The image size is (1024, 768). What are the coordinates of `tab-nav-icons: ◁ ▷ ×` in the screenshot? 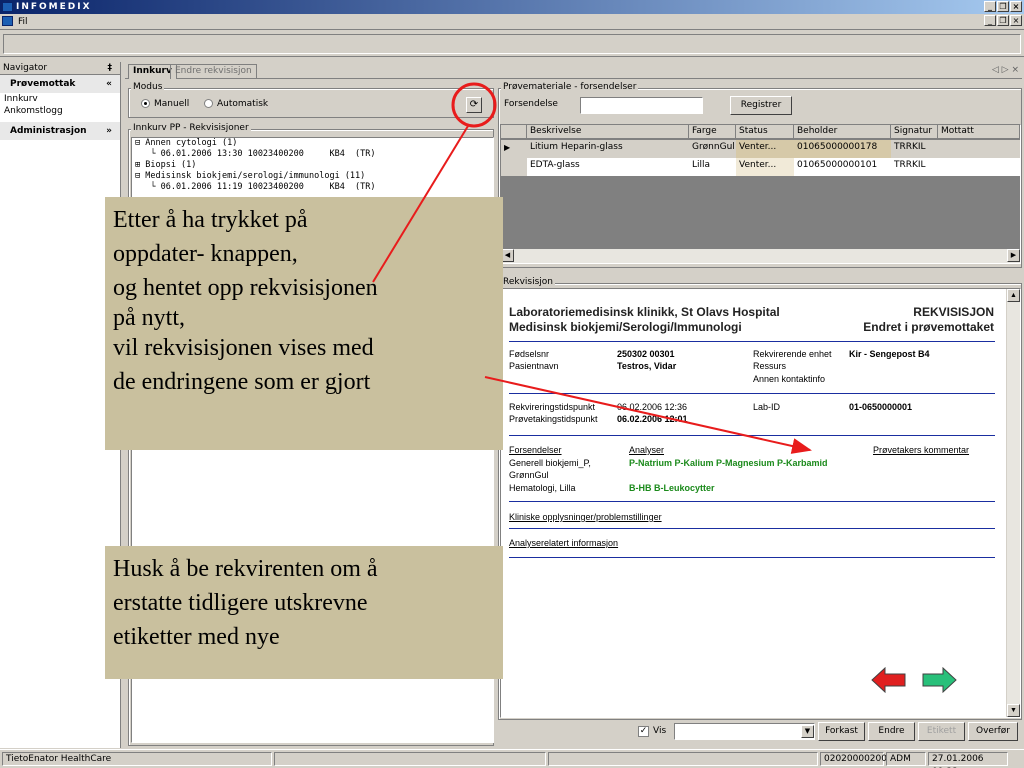 It's located at (1005, 70).